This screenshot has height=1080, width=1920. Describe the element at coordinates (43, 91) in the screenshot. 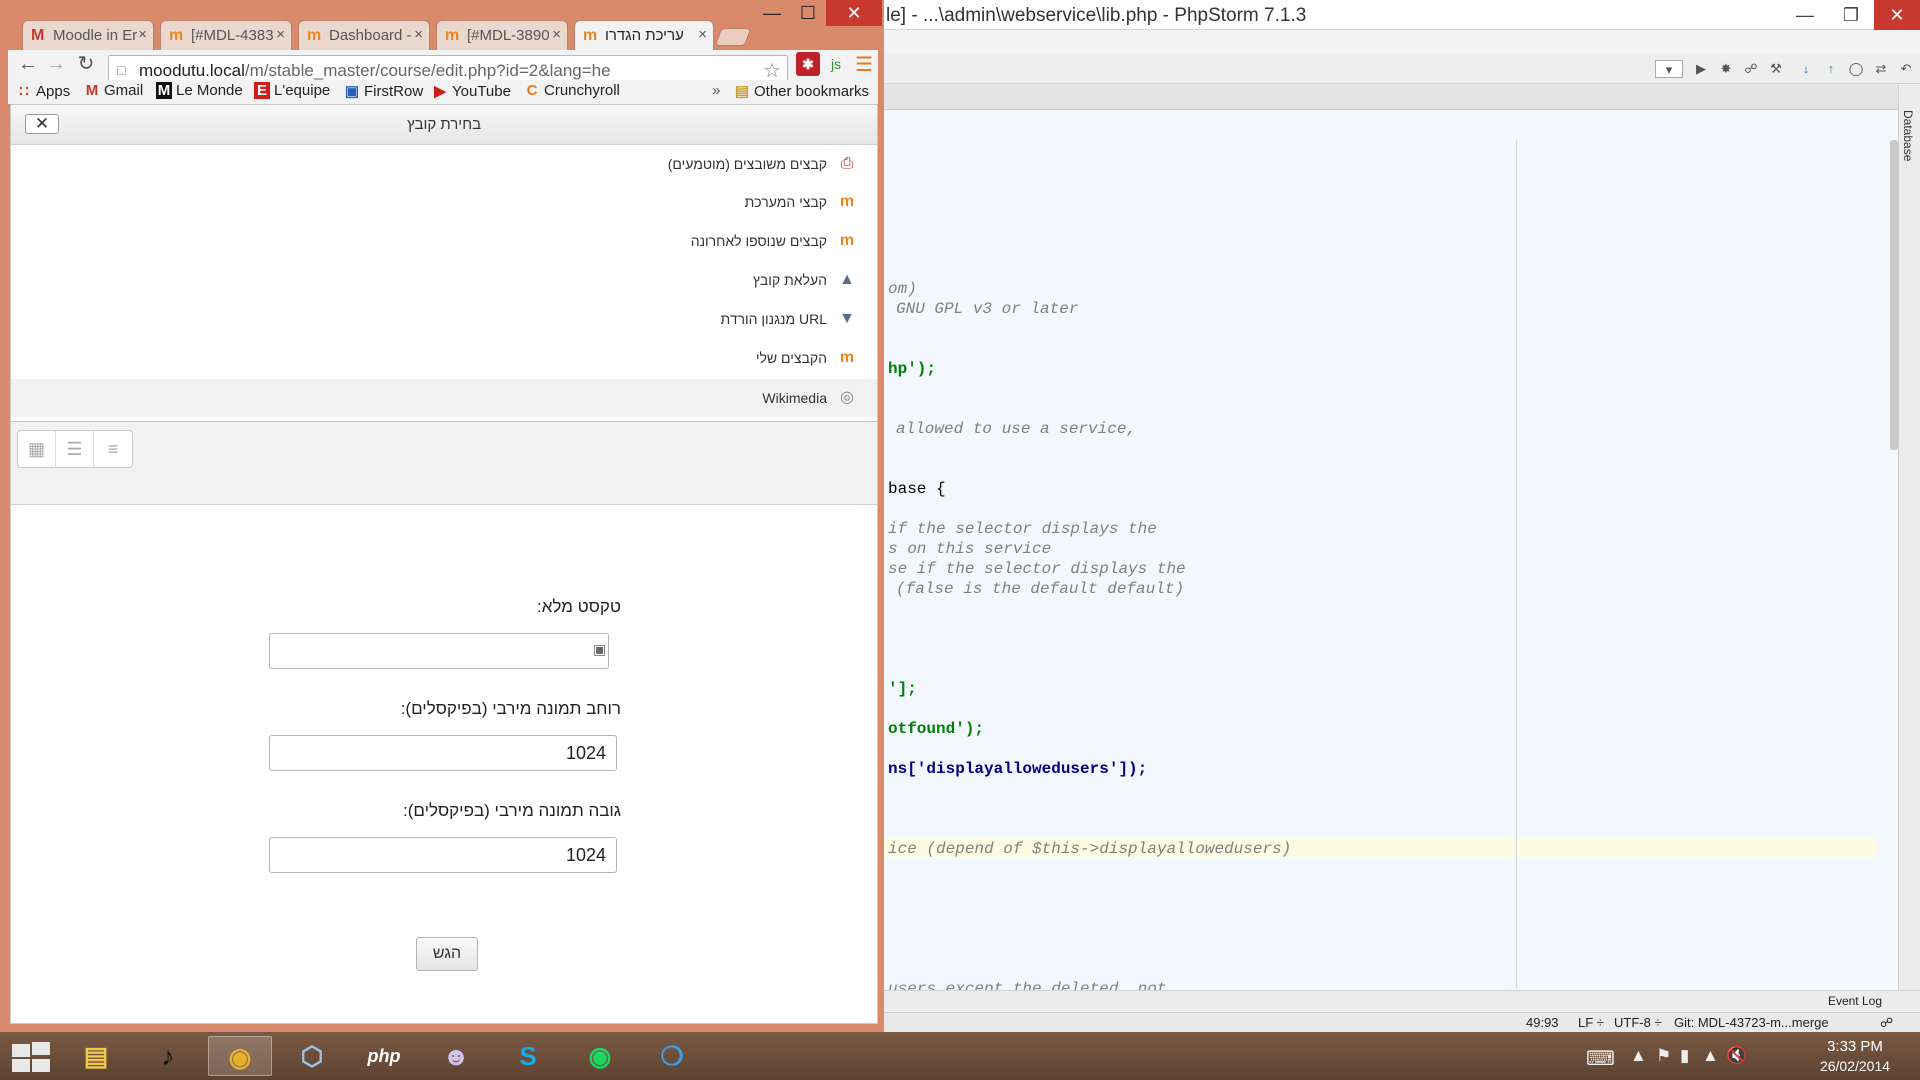

I see `bookmark-apps: ∷ Apps` at that location.